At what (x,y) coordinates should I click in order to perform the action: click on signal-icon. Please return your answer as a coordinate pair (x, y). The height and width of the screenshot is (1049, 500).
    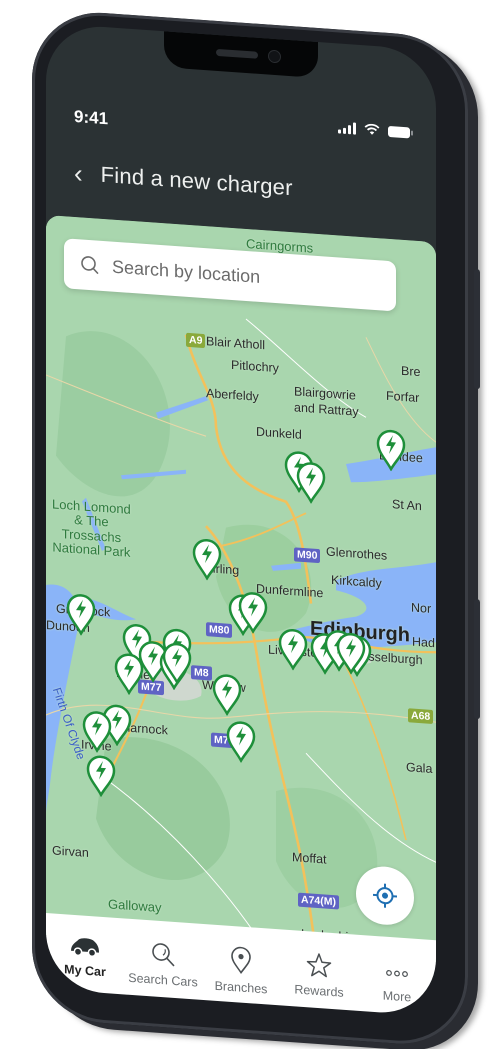
    Looking at the image, I should click on (347, 127).